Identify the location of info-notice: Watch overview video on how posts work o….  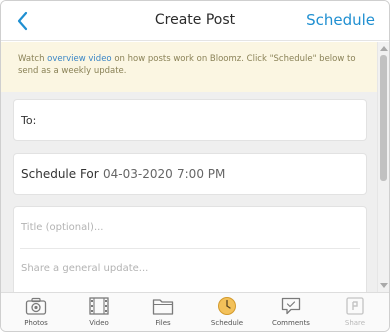
(189, 67).